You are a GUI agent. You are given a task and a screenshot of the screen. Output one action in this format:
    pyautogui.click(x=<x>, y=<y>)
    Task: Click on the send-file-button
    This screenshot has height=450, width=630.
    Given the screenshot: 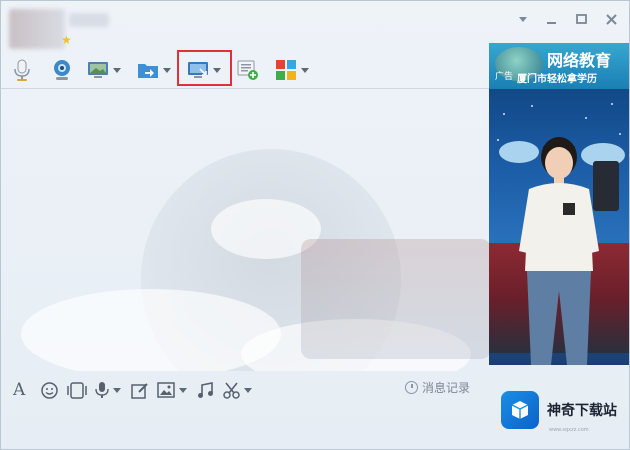 What is the action you would take?
    pyautogui.click(x=154, y=70)
    